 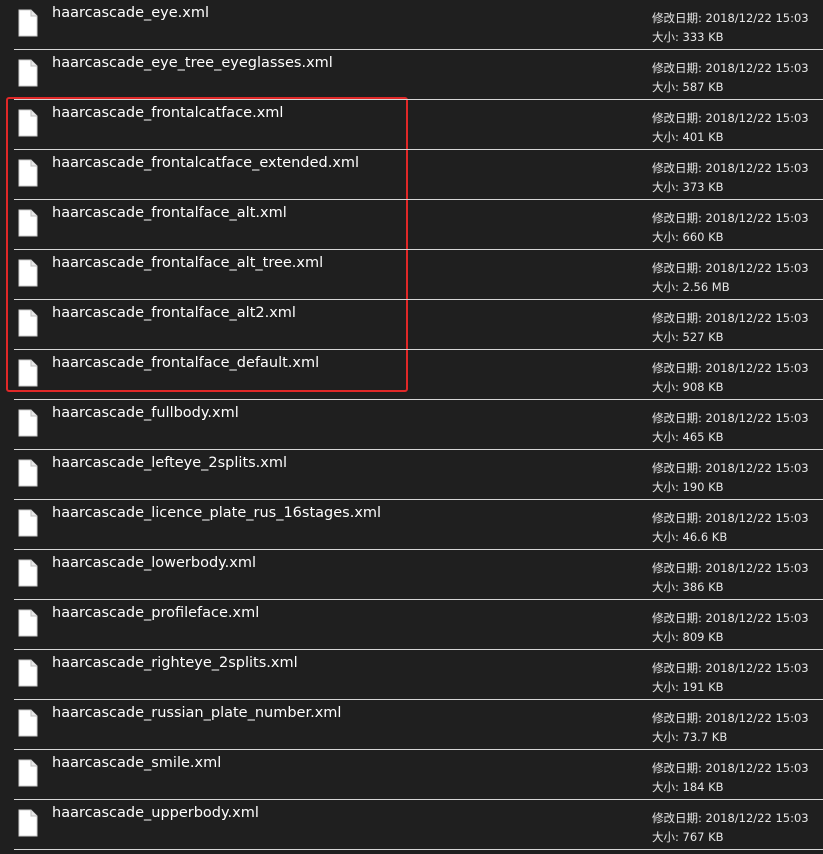 I want to click on file-size: 大小: 373 KB, so click(x=688, y=187).